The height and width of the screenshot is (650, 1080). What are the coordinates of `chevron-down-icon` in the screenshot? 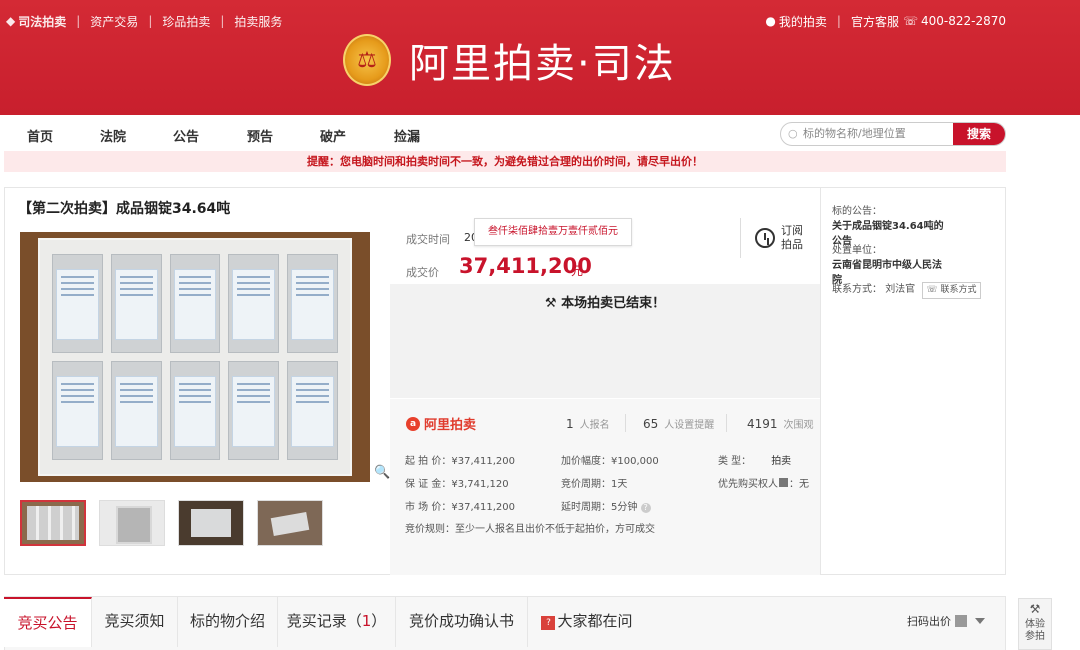 It's located at (980, 621).